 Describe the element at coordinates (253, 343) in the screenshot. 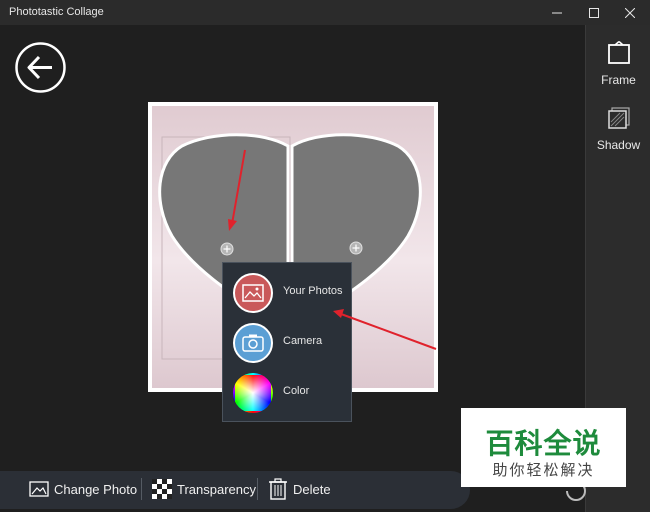

I see `camera-icon` at that location.